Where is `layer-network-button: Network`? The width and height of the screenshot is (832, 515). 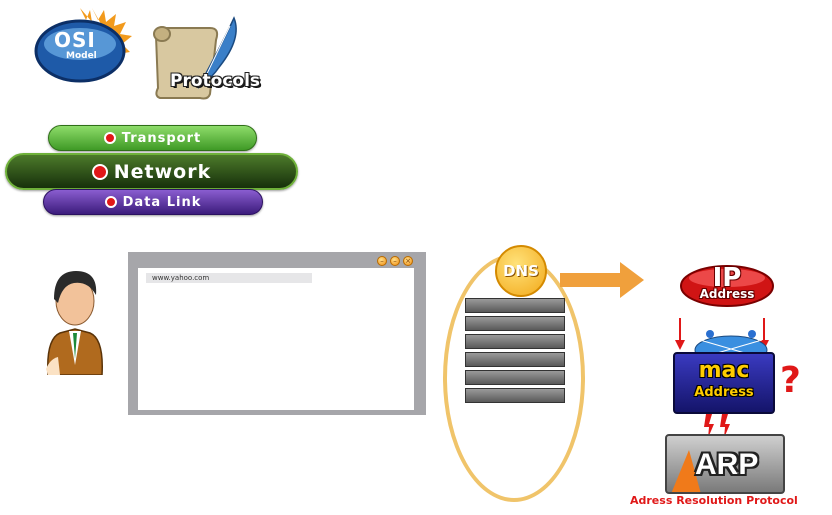 layer-network-button: Network is located at coordinates (151, 171).